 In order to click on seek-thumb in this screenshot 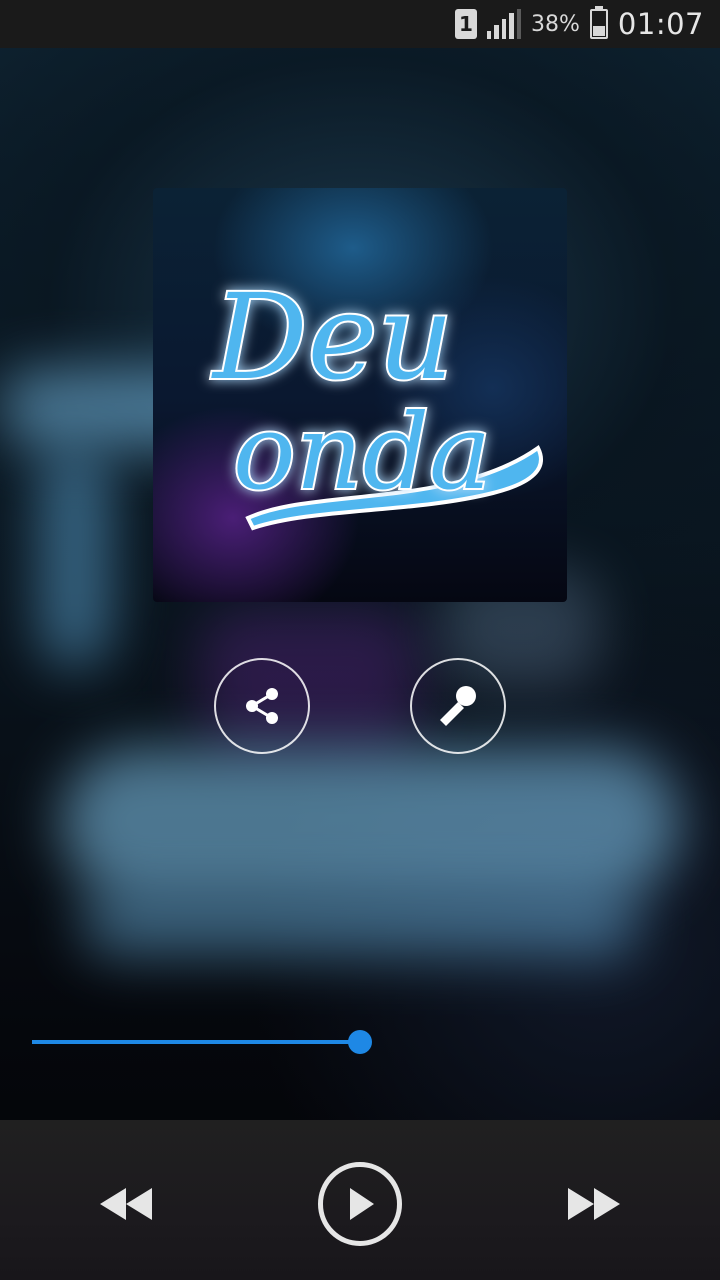, I will do `click(360, 1042)`.